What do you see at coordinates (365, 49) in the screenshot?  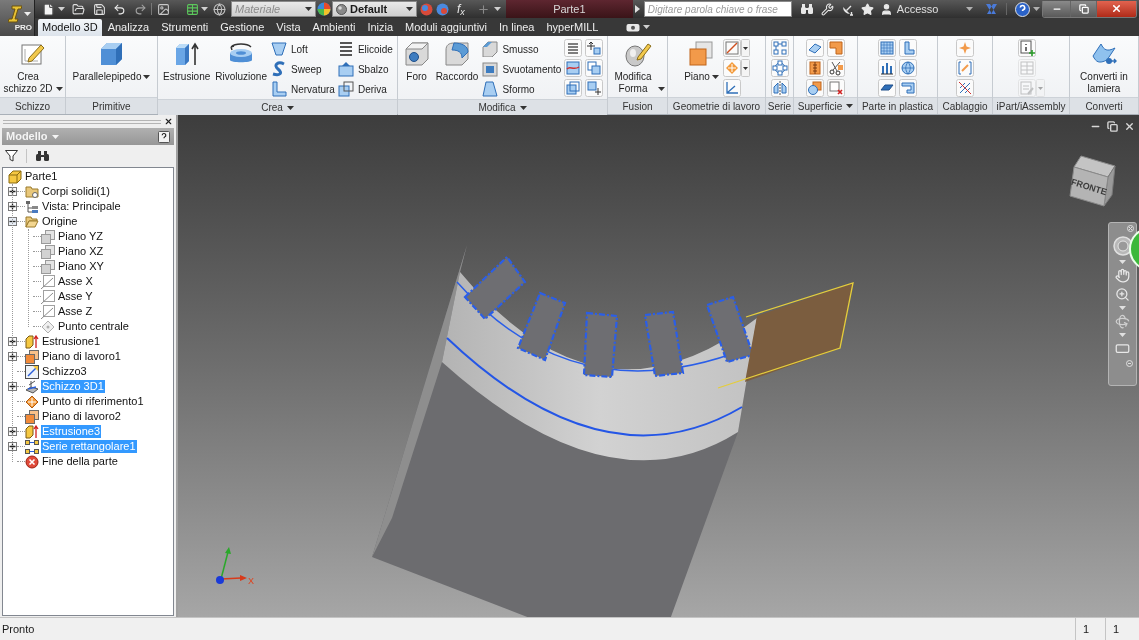 I see `ribbon-tool-button: Elicoide` at bounding box center [365, 49].